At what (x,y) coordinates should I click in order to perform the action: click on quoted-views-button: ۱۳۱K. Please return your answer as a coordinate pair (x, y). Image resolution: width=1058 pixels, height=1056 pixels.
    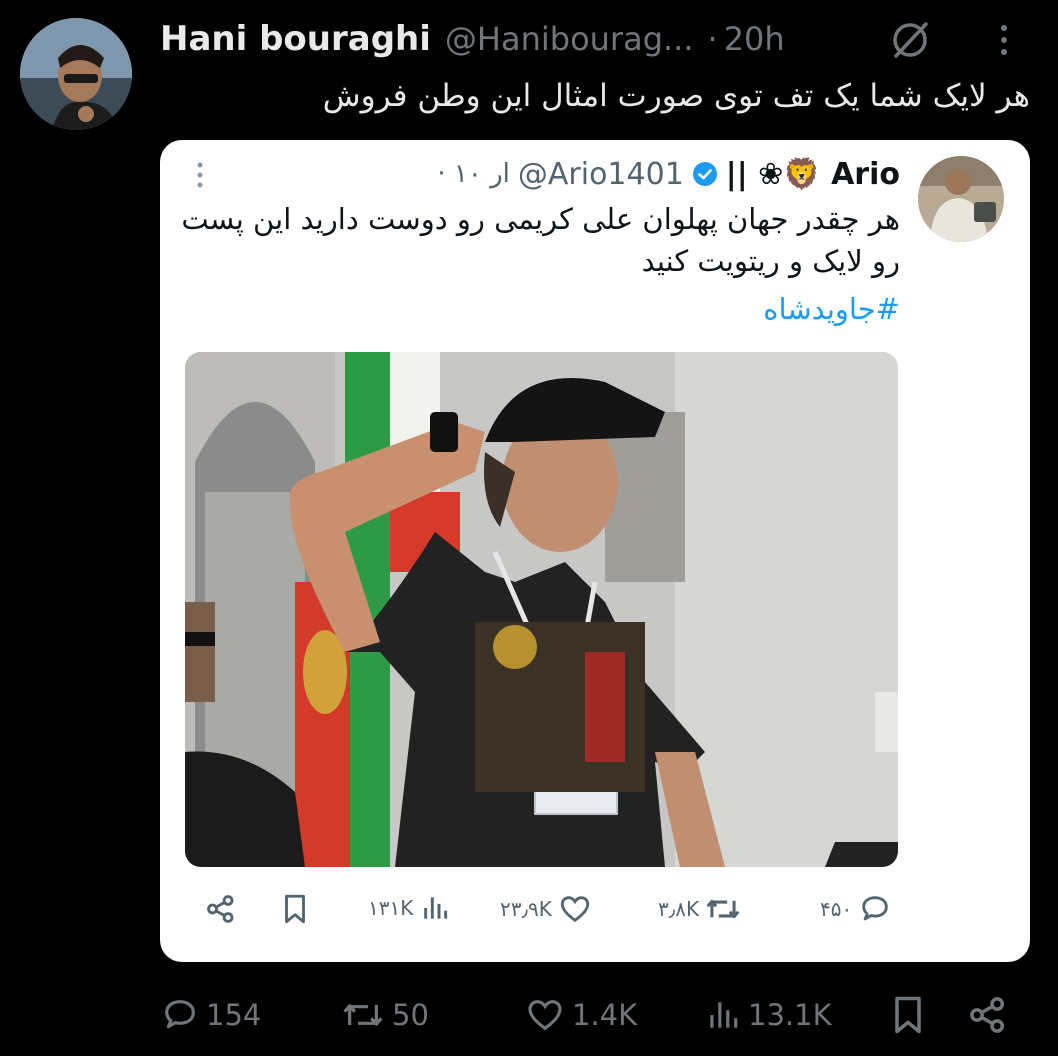
    Looking at the image, I should click on (409, 908).